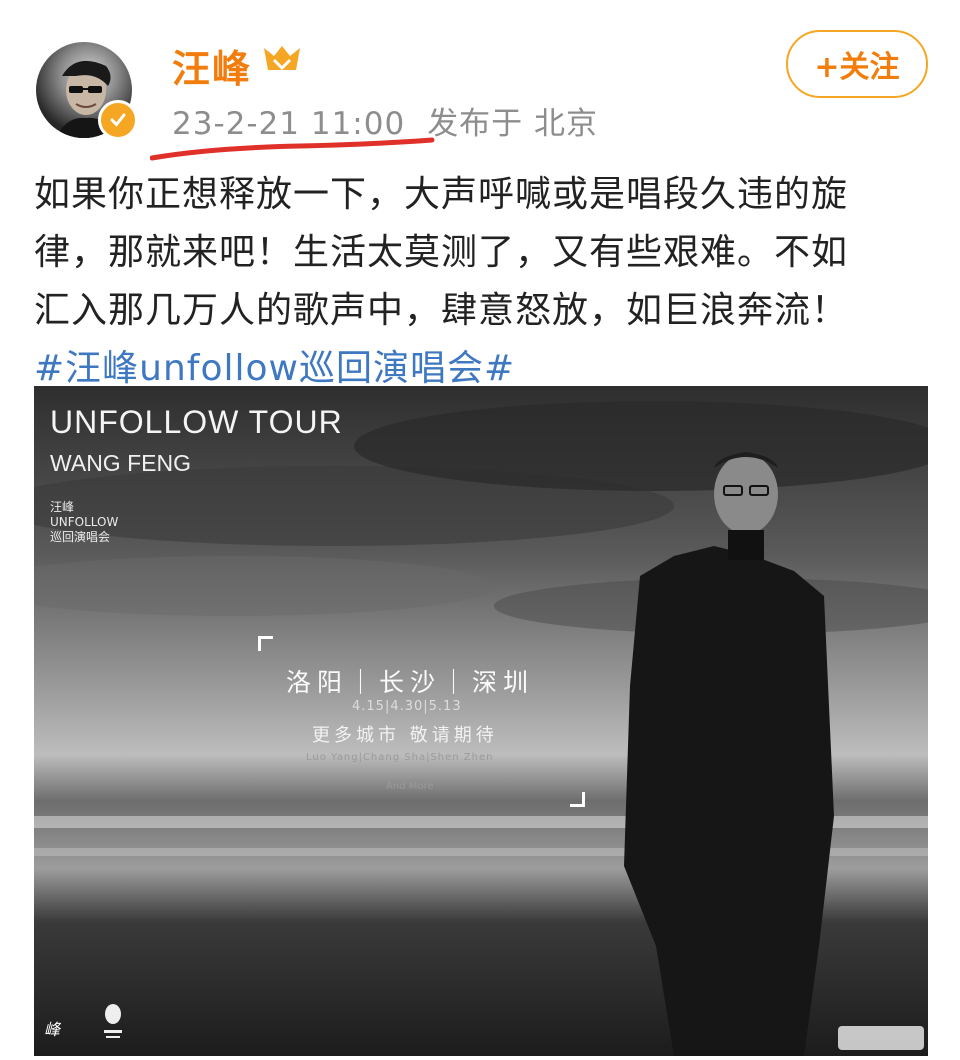  I want to click on poster-pinyin: Luo Yang|Chang Sha|Shen Zhen, so click(400, 757).